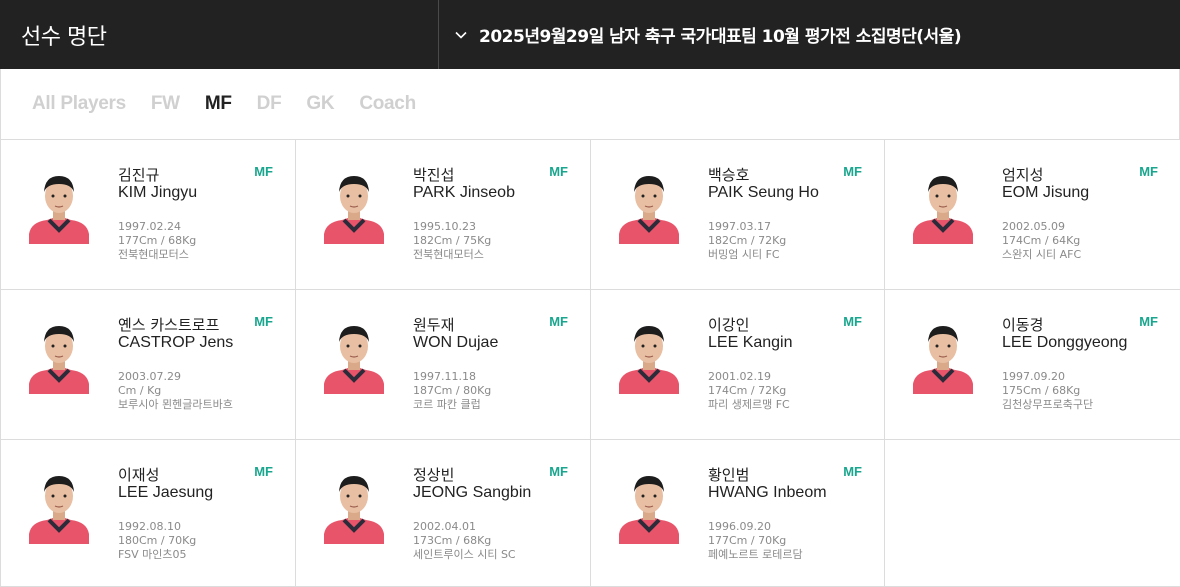  Describe the element at coordinates (755, 554) in the screenshot. I see `player-club: 페예노르트 로테르담` at that location.